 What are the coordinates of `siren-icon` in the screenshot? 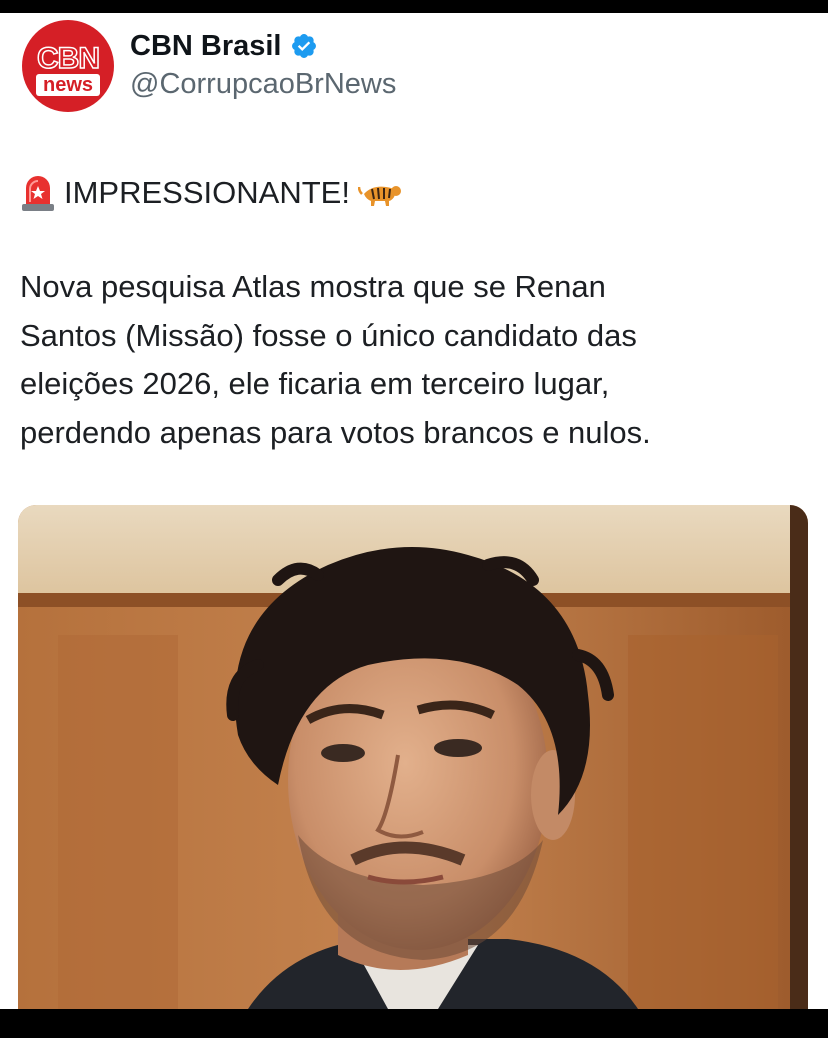 It's located at (38, 193).